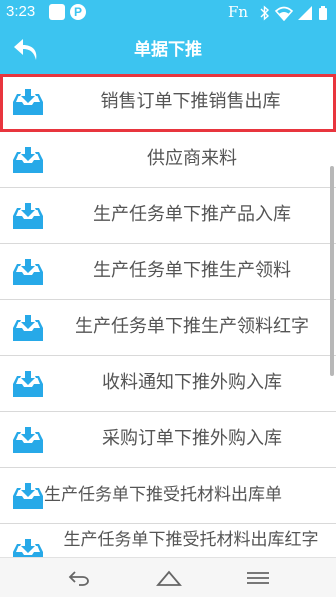 This screenshot has height=597, width=336. I want to click on list-item-label: 采购订单下推外购入库, so click(192, 438).